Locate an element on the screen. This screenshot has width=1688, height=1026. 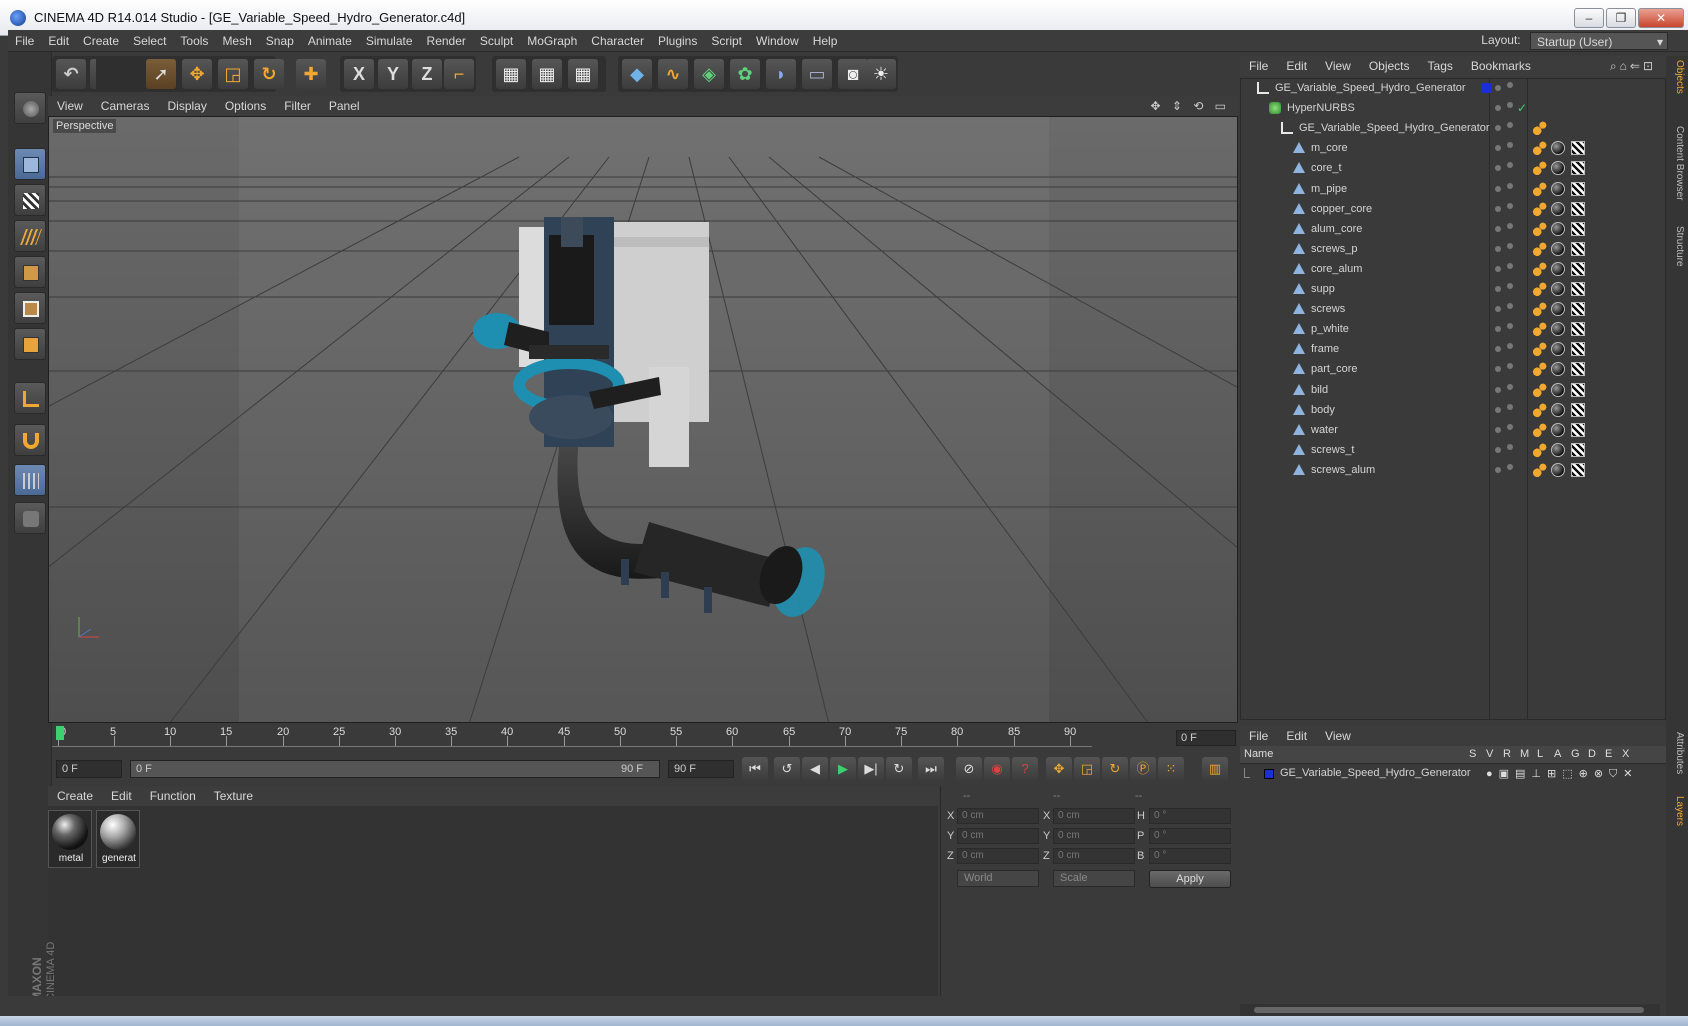
previous-frame-button: ◀ is located at coordinates (815, 769).